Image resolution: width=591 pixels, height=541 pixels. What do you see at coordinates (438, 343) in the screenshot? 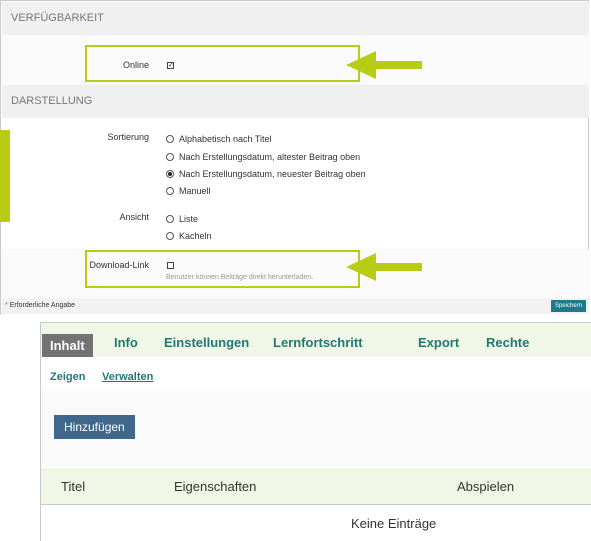
I see `tab-export: Export` at bounding box center [438, 343].